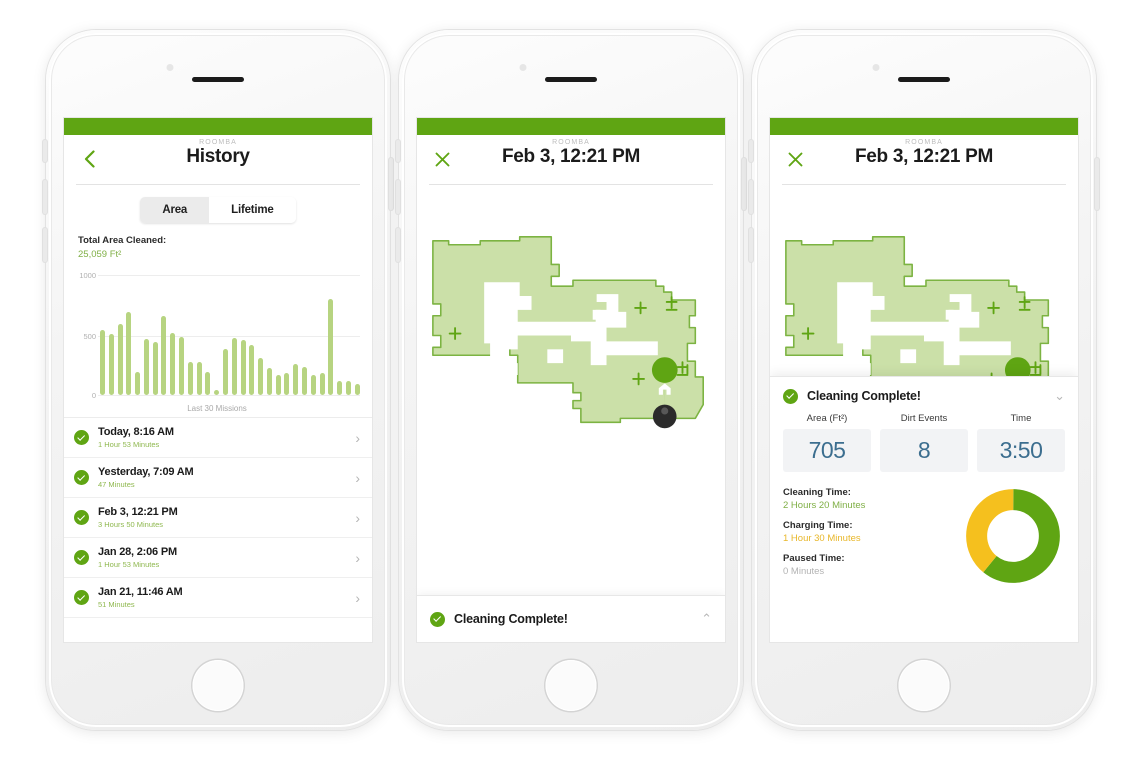 The width and height of the screenshot is (1140, 757). Describe the element at coordinates (827, 418) in the screenshot. I see `stat-area-label: Area (Ft²)` at that location.